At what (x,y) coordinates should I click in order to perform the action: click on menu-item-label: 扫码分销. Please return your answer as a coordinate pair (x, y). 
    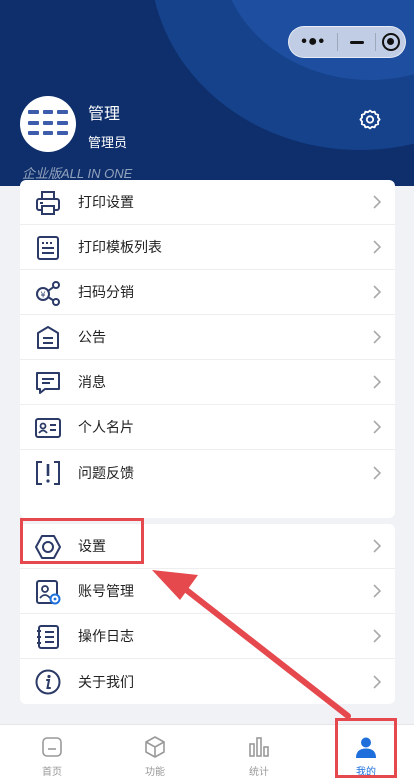
    Looking at the image, I should click on (106, 292).